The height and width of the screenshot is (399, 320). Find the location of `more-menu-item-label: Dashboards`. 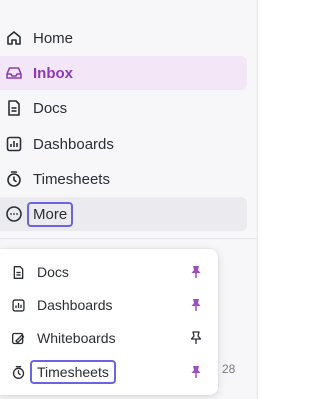

more-menu-item-label: Dashboards is located at coordinates (75, 305).